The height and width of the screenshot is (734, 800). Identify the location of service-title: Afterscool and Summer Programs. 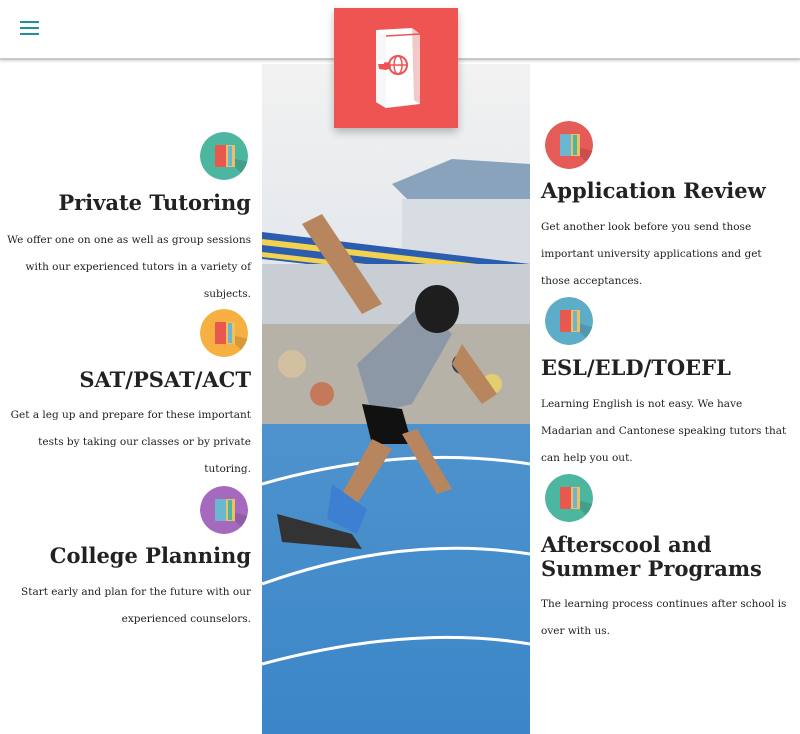
(651, 556).